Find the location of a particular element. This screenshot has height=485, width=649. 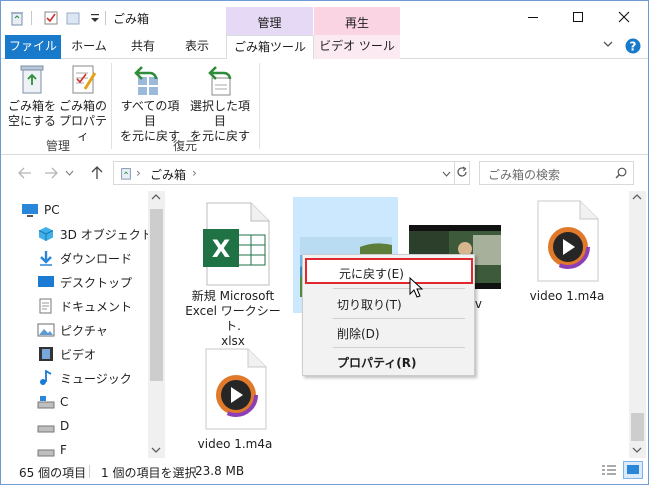

nav-item-pictures: ピクチャ is located at coordinates (72, 330).